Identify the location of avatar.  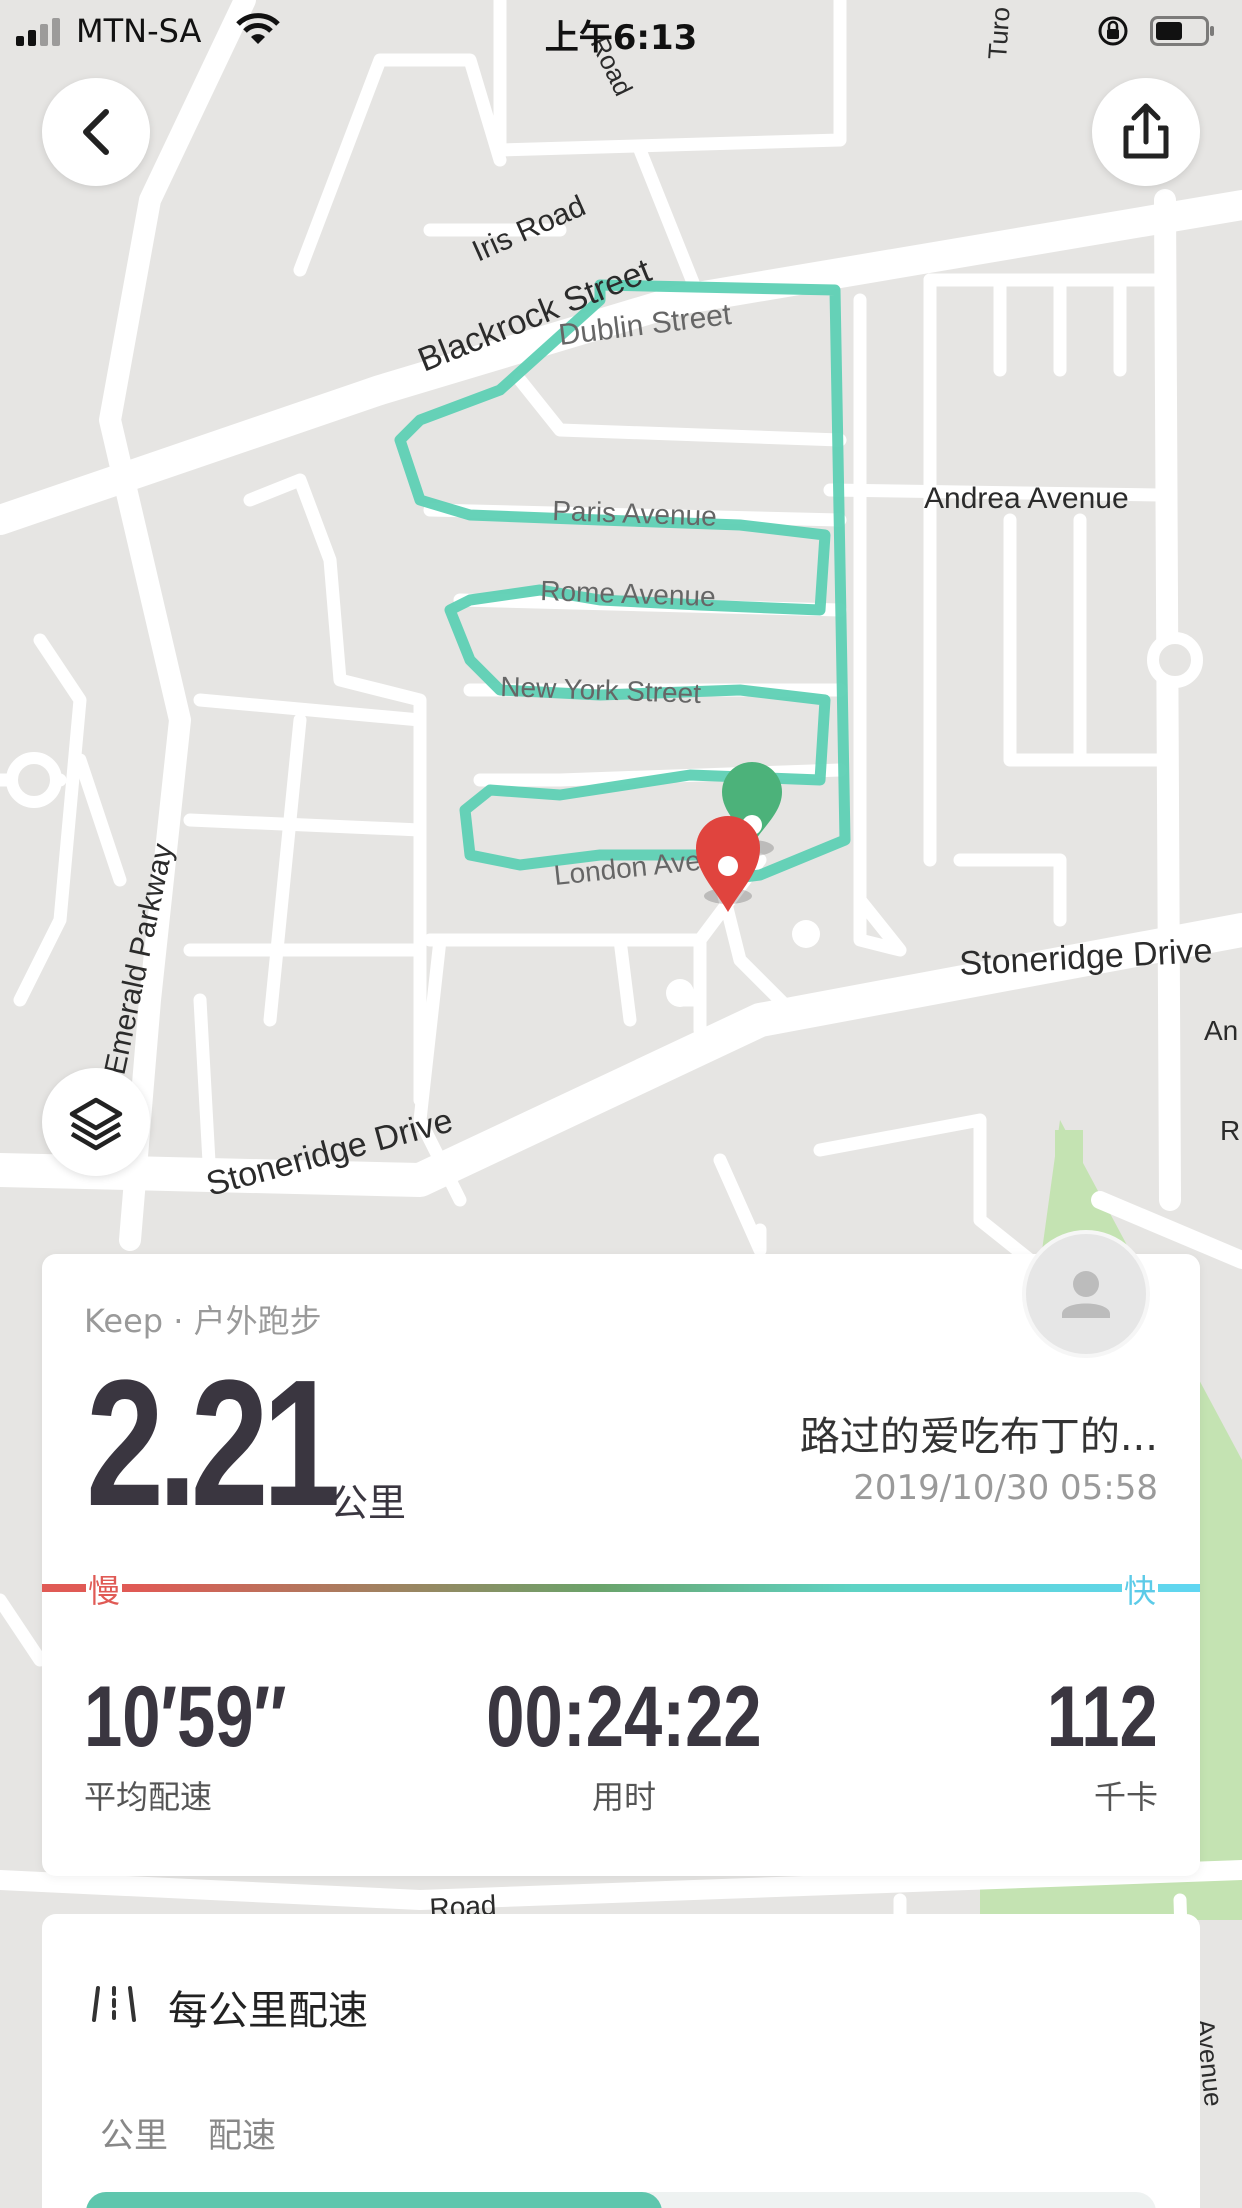
(1086, 1294).